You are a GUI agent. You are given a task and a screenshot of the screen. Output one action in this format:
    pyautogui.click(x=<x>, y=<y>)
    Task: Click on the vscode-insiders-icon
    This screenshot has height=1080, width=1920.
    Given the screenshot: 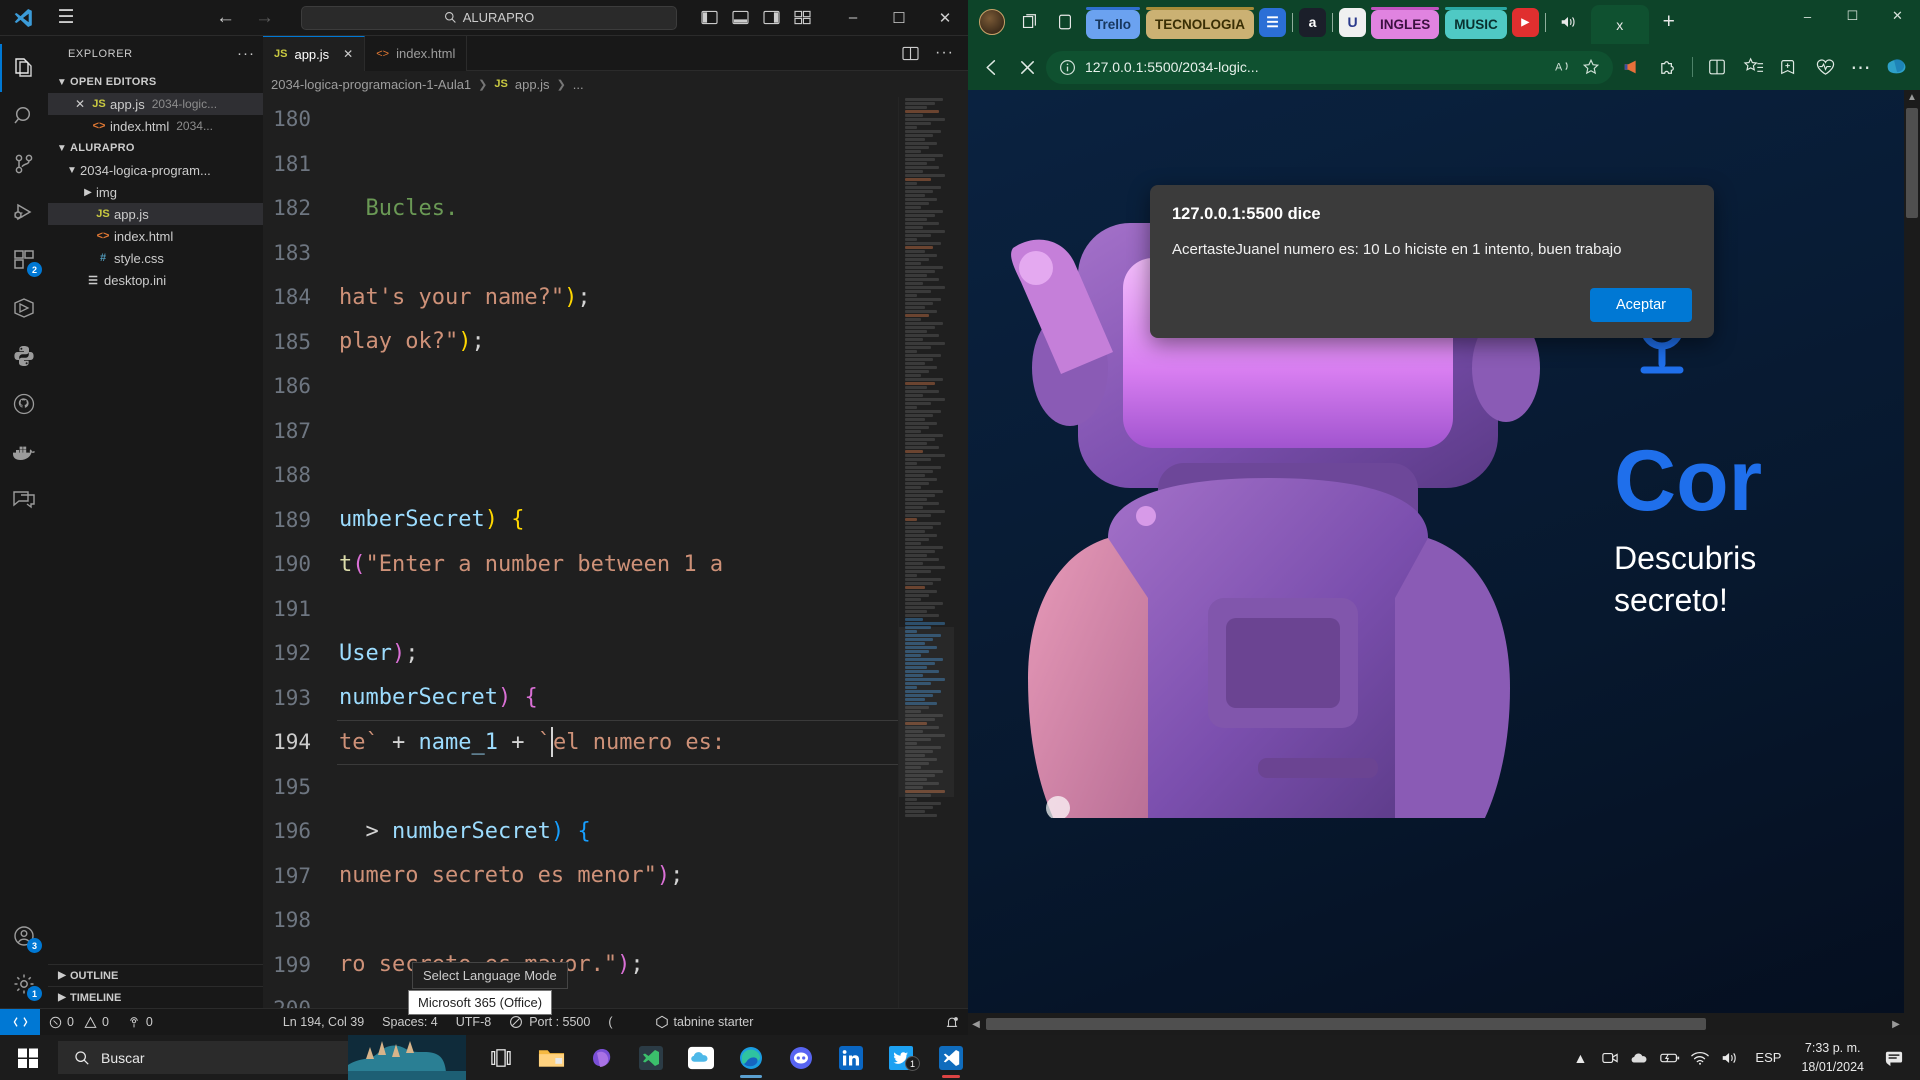 What is the action you would take?
    pyautogui.click(x=651, y=1057)
    